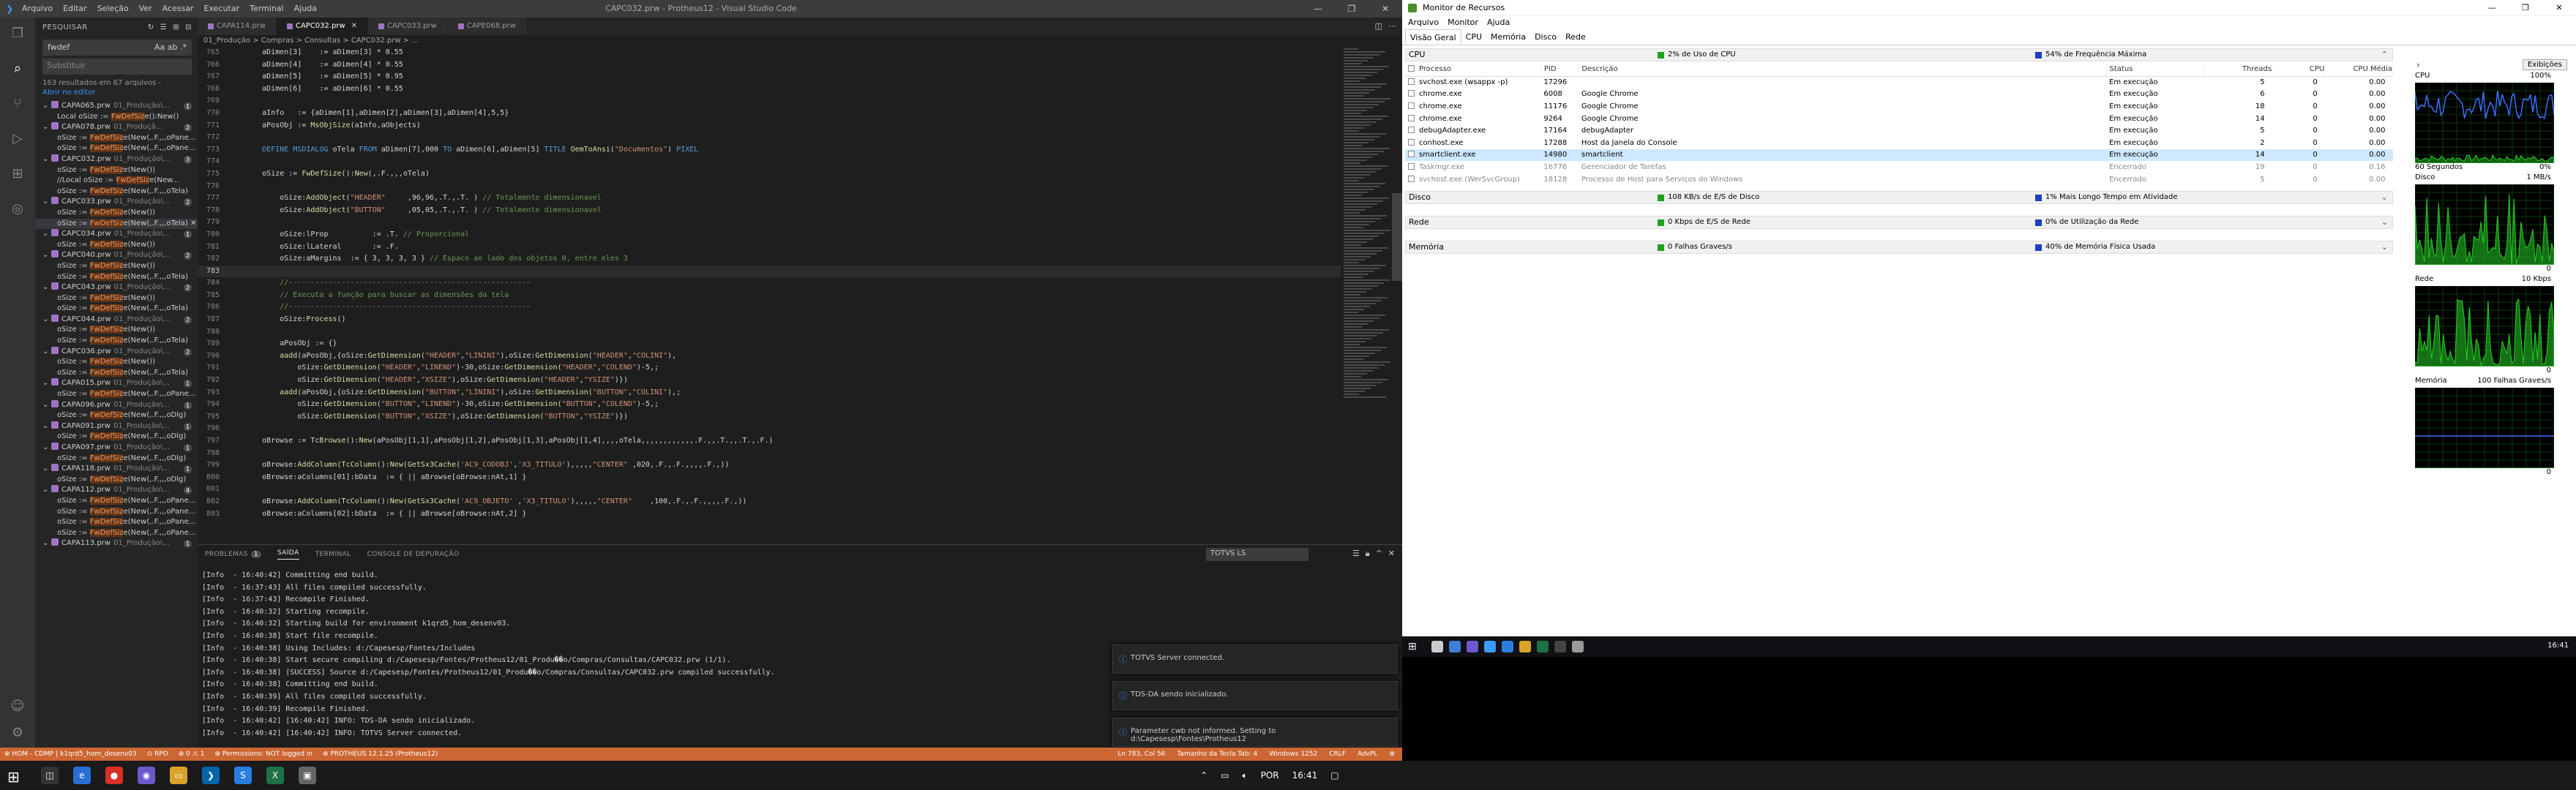  I want to click on resmon-menu-item: Monitor, so click(1463, 22).